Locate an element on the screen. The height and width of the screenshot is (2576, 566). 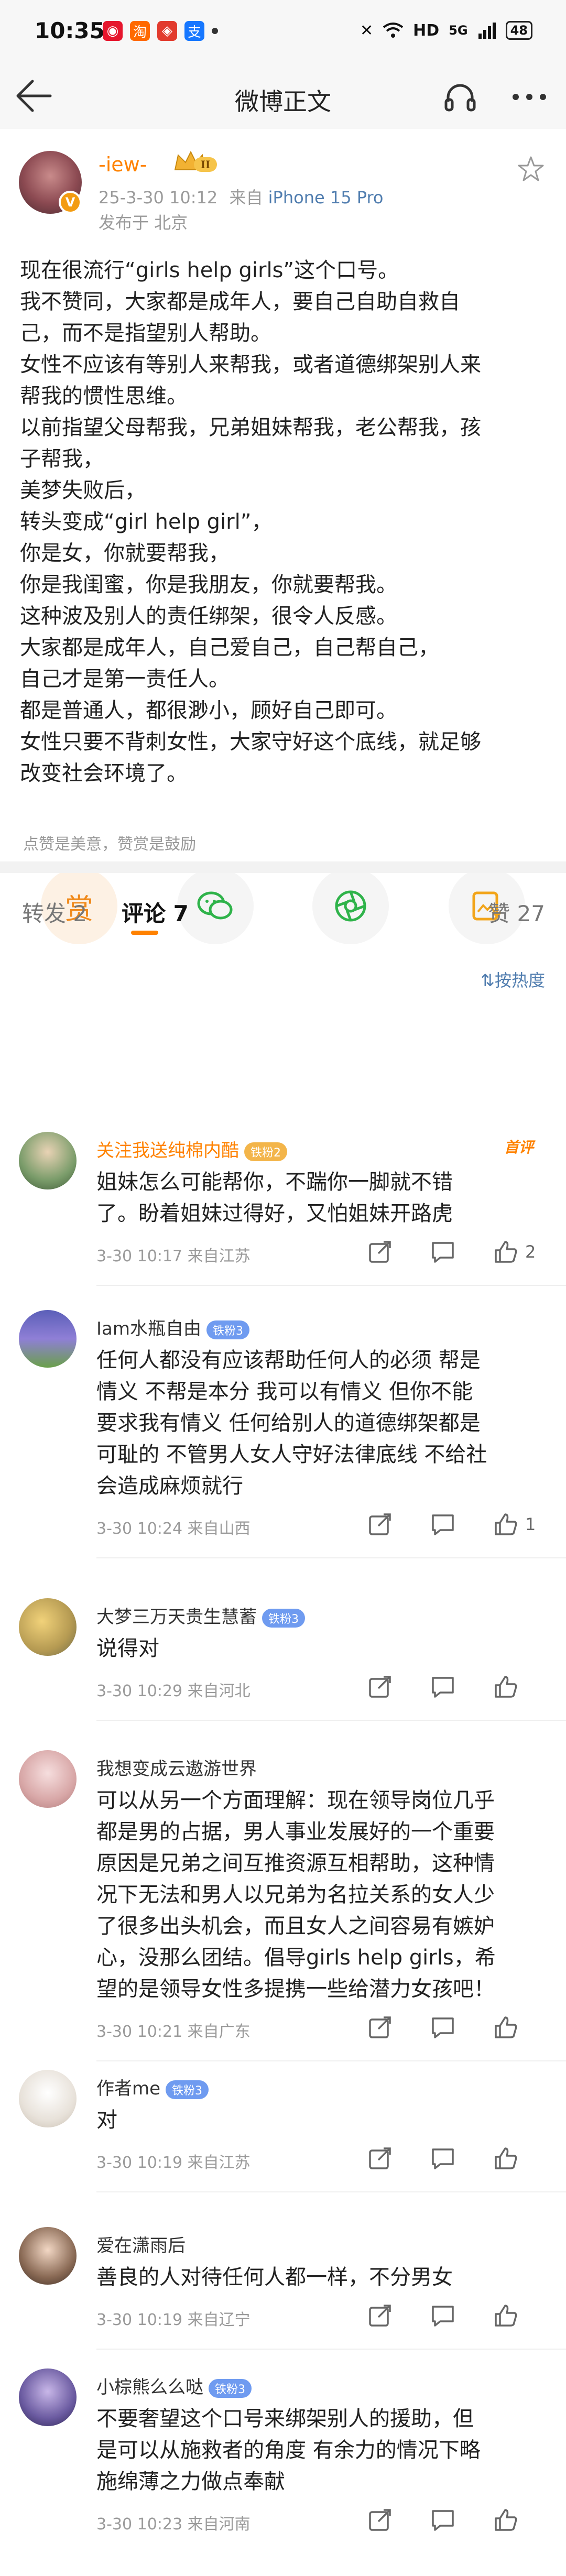
post-text-line: 帮我的惯性思维。 is located at coordinates (104, 396).